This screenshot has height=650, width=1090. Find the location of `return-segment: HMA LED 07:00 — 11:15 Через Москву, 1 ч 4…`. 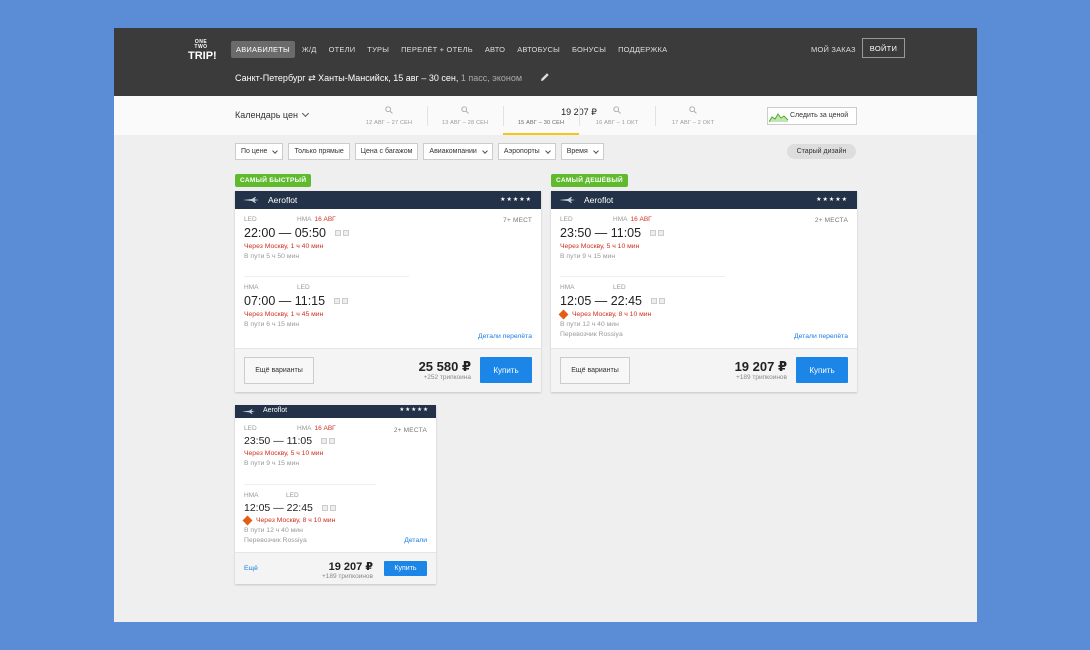

return-segment: HMA LED 07:00 — 11:15 Через Москву, 1 ч 4… is located at coordinates (296, 306).